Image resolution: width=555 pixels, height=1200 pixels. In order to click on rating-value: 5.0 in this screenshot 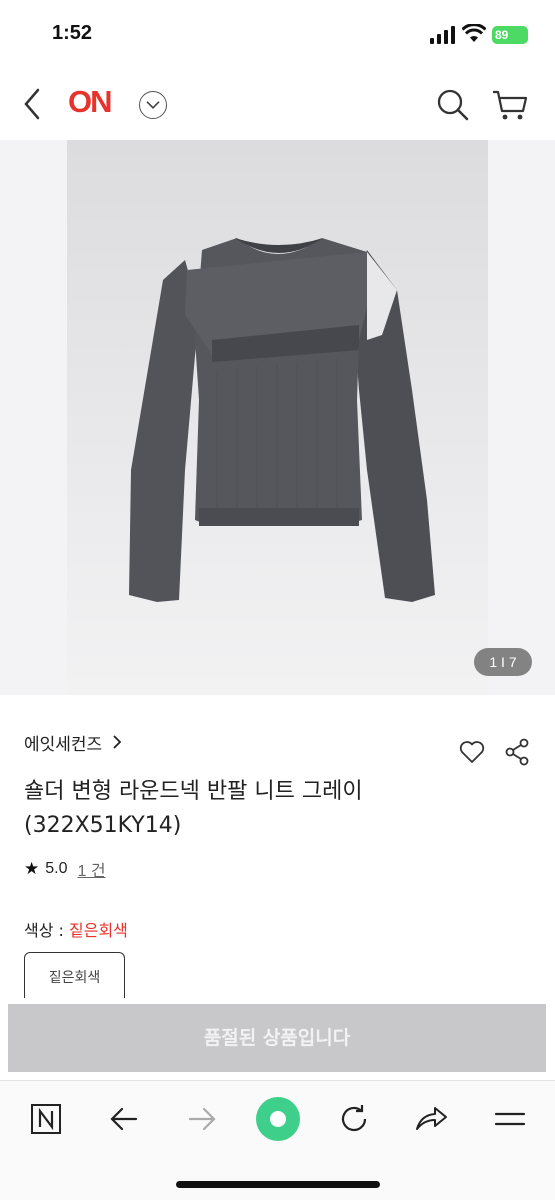, I will do `click(56, 868)`.